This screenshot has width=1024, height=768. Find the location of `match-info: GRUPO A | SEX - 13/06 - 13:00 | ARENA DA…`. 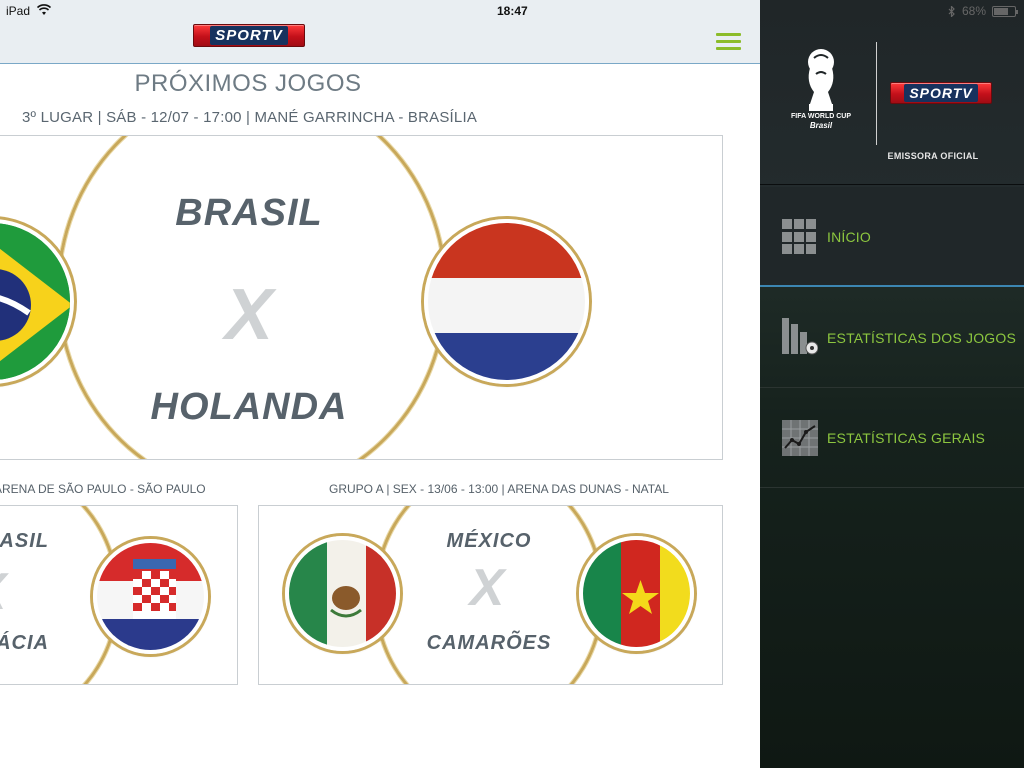

match-info: GRUPO A | SEX - 13/06 - 13:00 | ARENA DA… is located at coordinates (499, 489).